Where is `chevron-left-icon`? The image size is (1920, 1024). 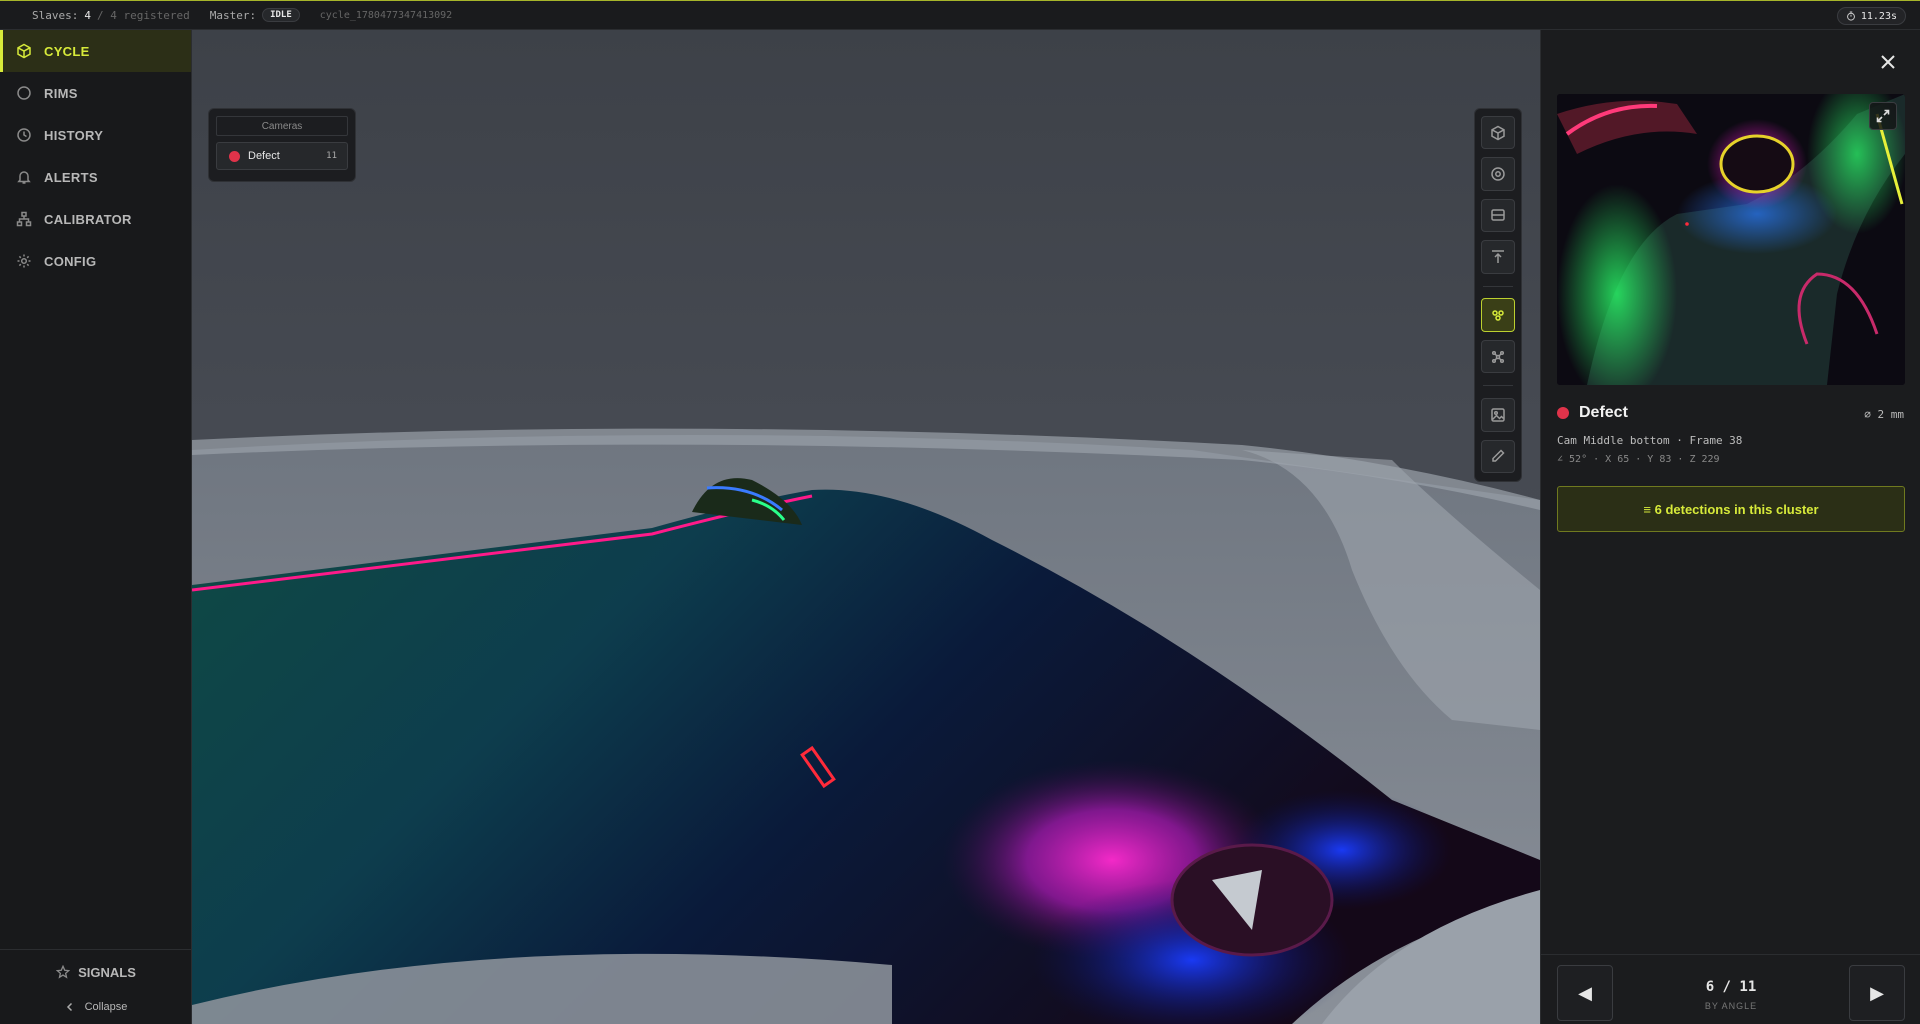 chevron-left-icon is located at coordinates (69, 1007).